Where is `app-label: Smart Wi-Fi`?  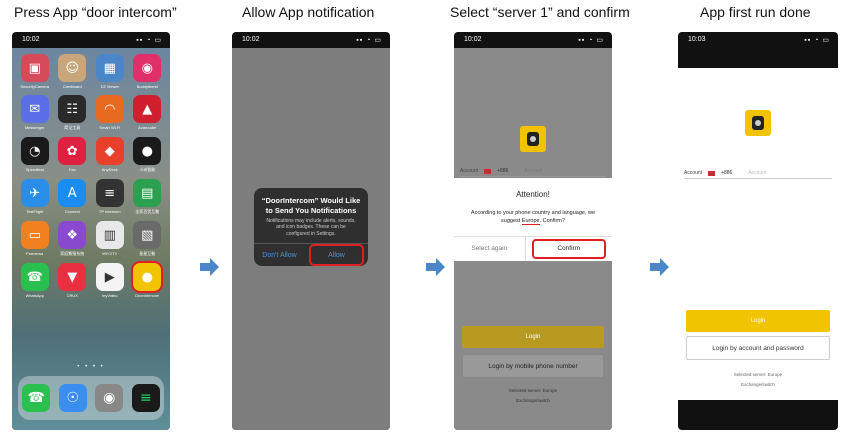 app-label: Smart Wi-Fi is located at coordinates (110, 127).